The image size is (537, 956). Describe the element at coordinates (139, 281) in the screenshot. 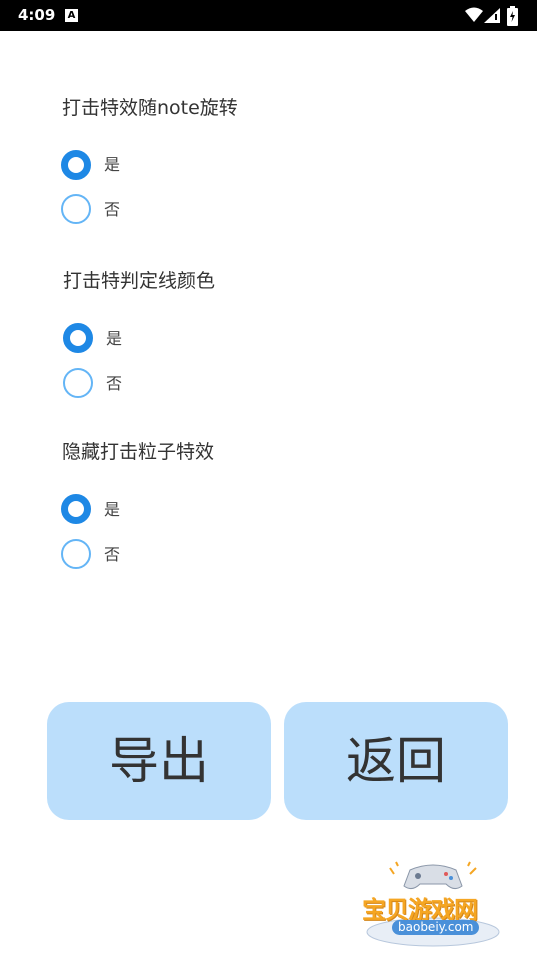

I see `setting-title: 打击特判定线颜色` at that location.